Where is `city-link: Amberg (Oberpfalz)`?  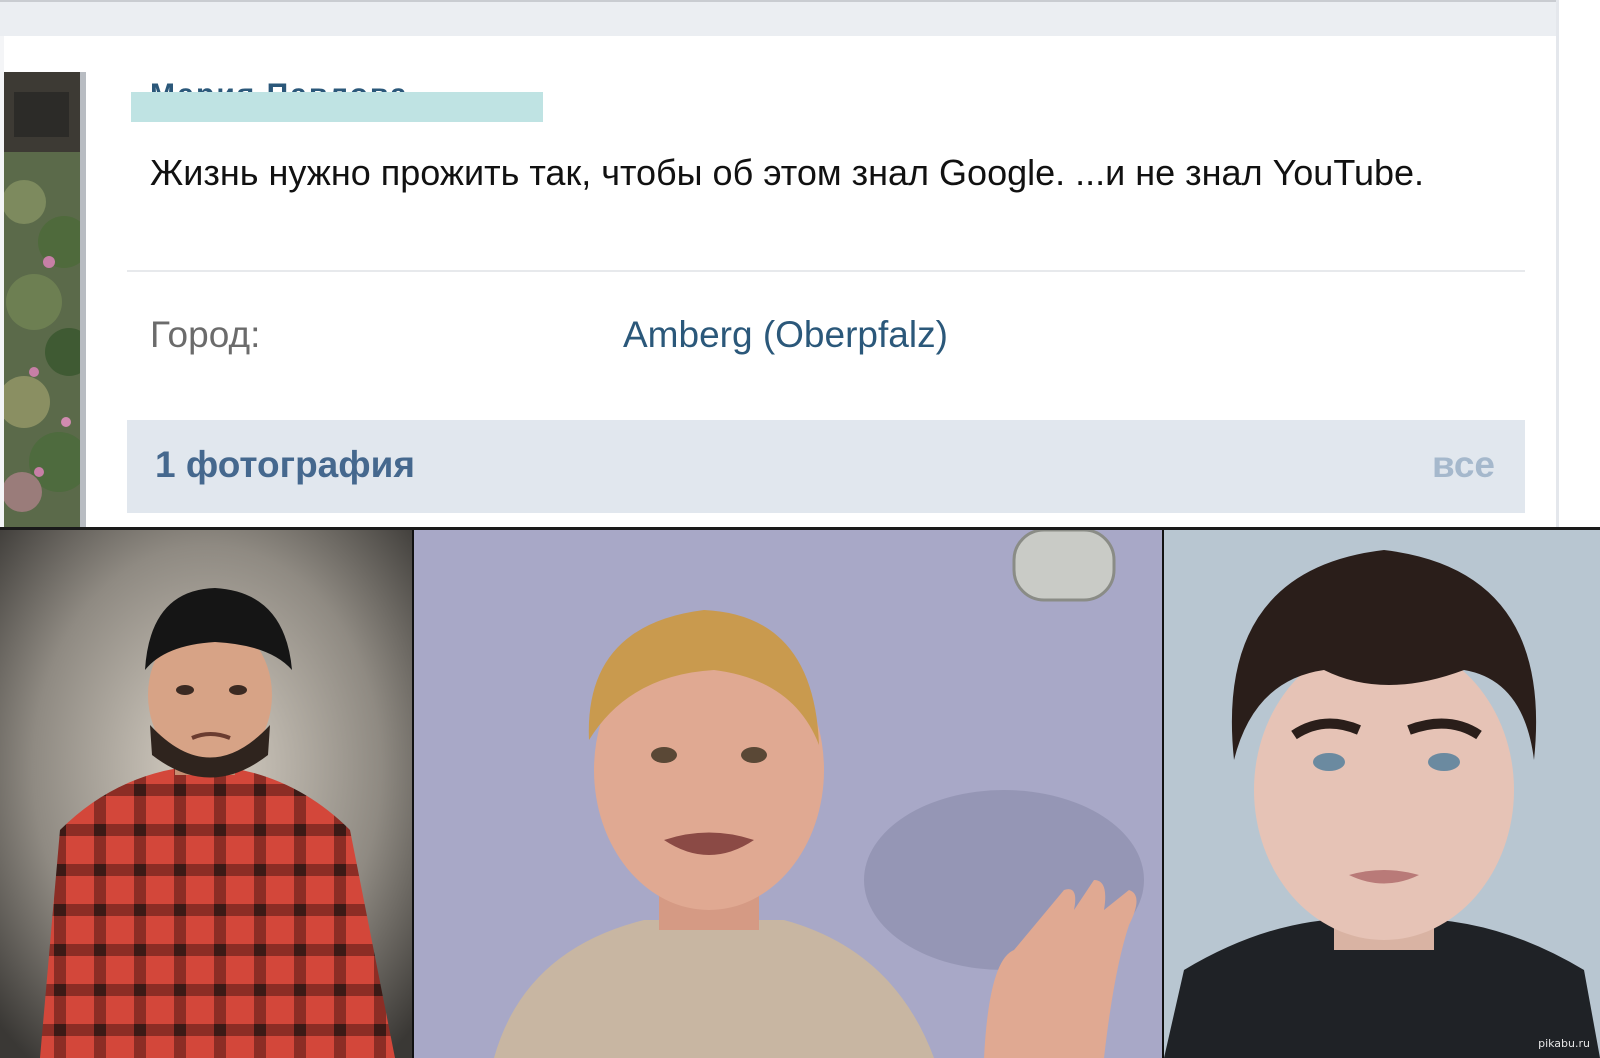 city-link: Amberg (Oberpfalz) is located at coordinates (785, 335).